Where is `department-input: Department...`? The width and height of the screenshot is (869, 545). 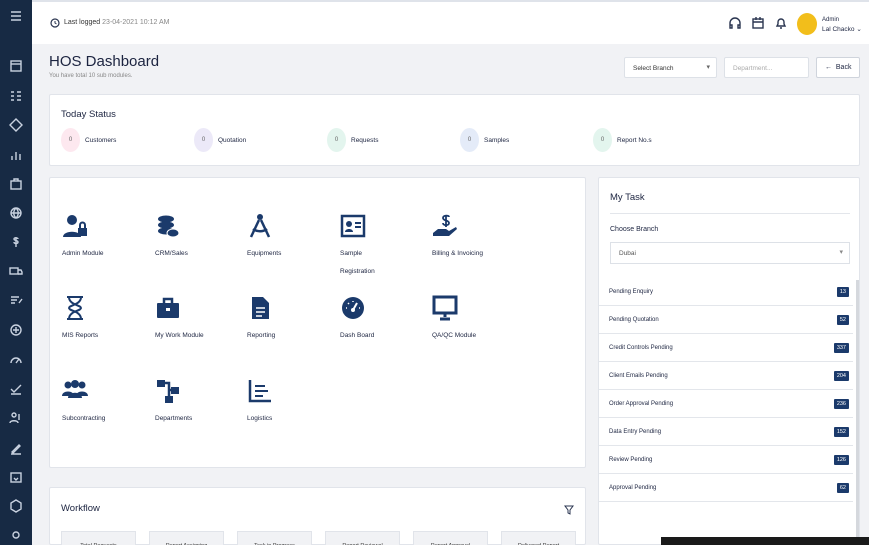
department-input: Department... is located at coordinates (766, 67).